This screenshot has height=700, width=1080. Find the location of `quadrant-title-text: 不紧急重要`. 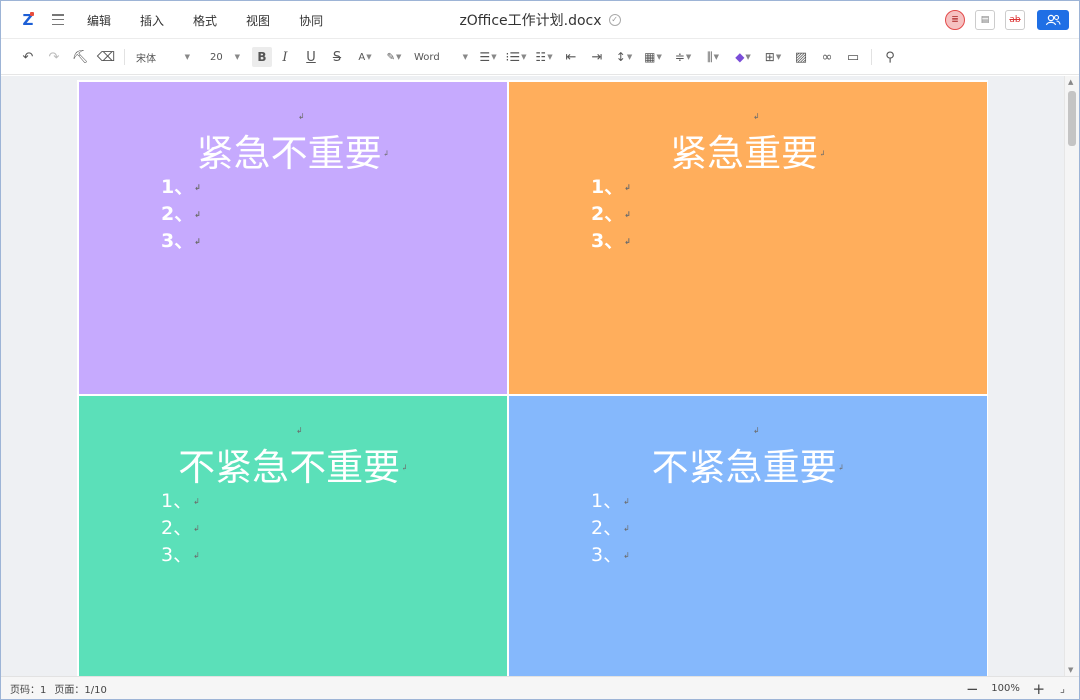

quadrant-title-text: 不紧急重要 is located at coordinates (744, 467).